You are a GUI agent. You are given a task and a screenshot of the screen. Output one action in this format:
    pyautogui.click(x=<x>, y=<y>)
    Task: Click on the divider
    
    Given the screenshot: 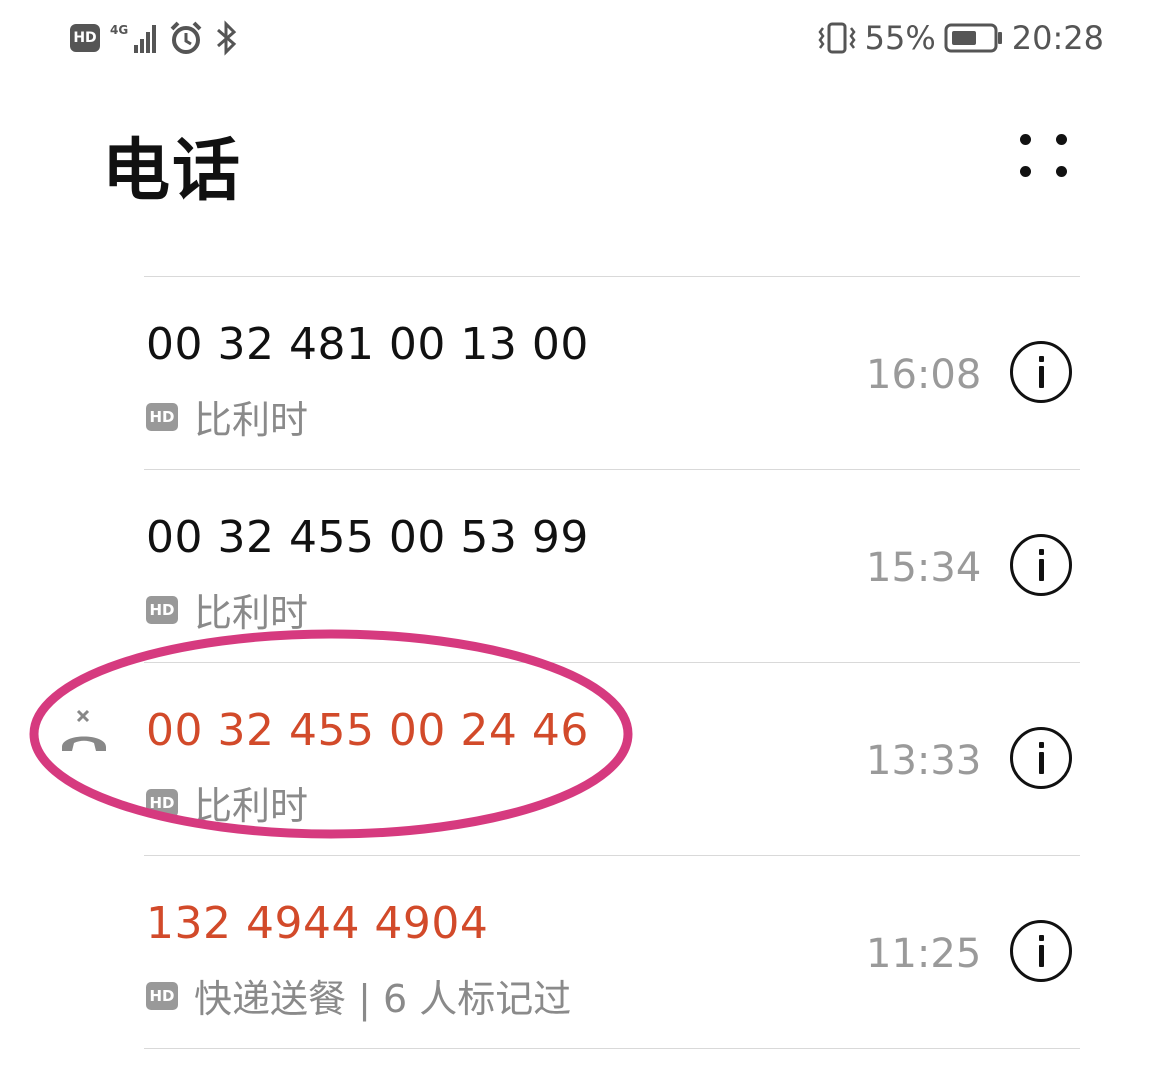 What is the action you would take?
    pyautogui.click(x=612, y=1048)
    